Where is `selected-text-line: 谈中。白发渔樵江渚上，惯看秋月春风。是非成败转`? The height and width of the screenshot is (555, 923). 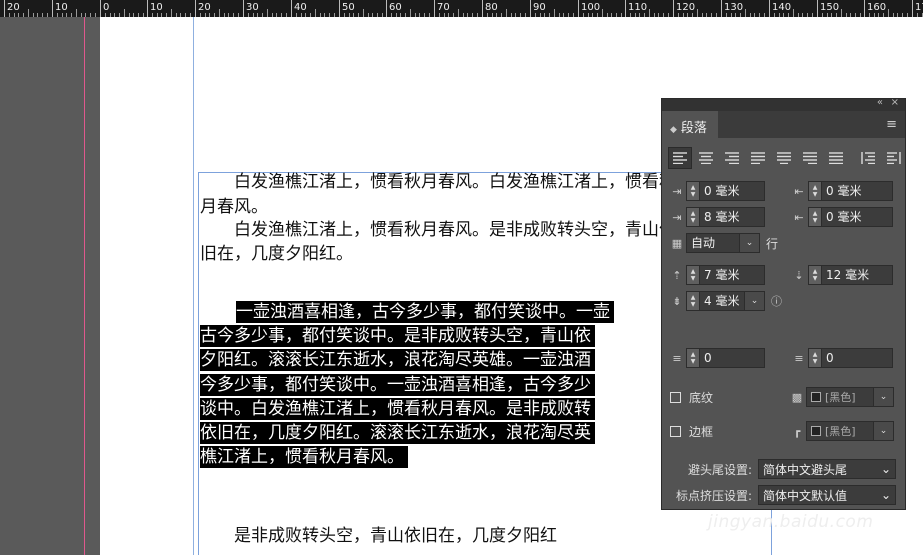
selected-text-line: 谈中。白发渔樵江渚上，惯看秋月春风。是非成败转 is located at coordinates (397, 409).